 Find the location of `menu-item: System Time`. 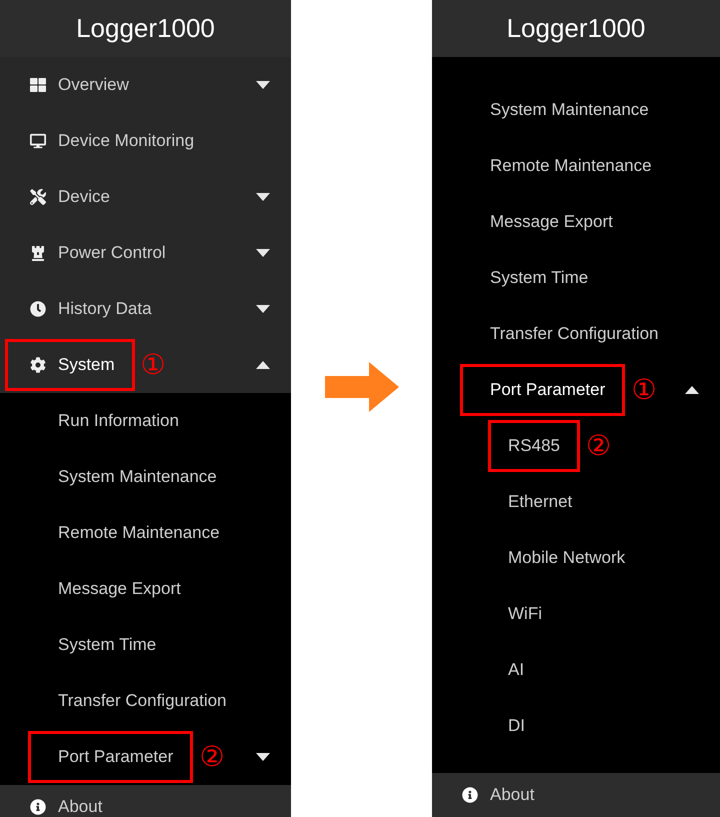

menu-item: System Time is located at coordinates (534, 278).